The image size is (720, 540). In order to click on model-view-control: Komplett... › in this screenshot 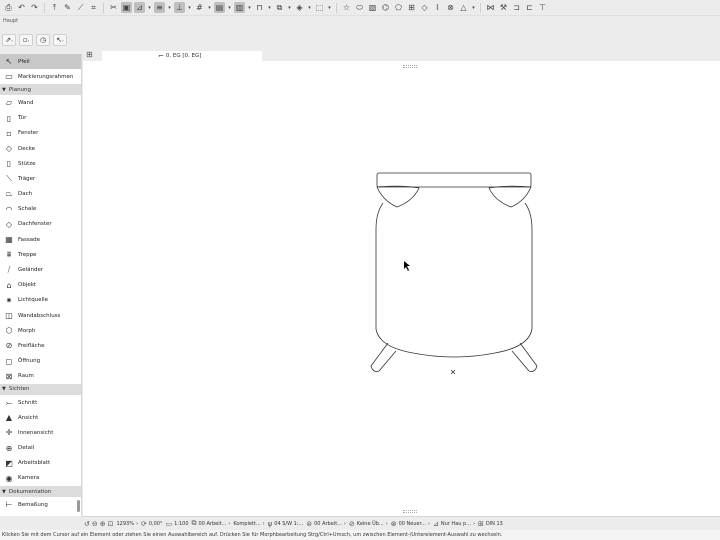, I will do `click(248, 524)`.